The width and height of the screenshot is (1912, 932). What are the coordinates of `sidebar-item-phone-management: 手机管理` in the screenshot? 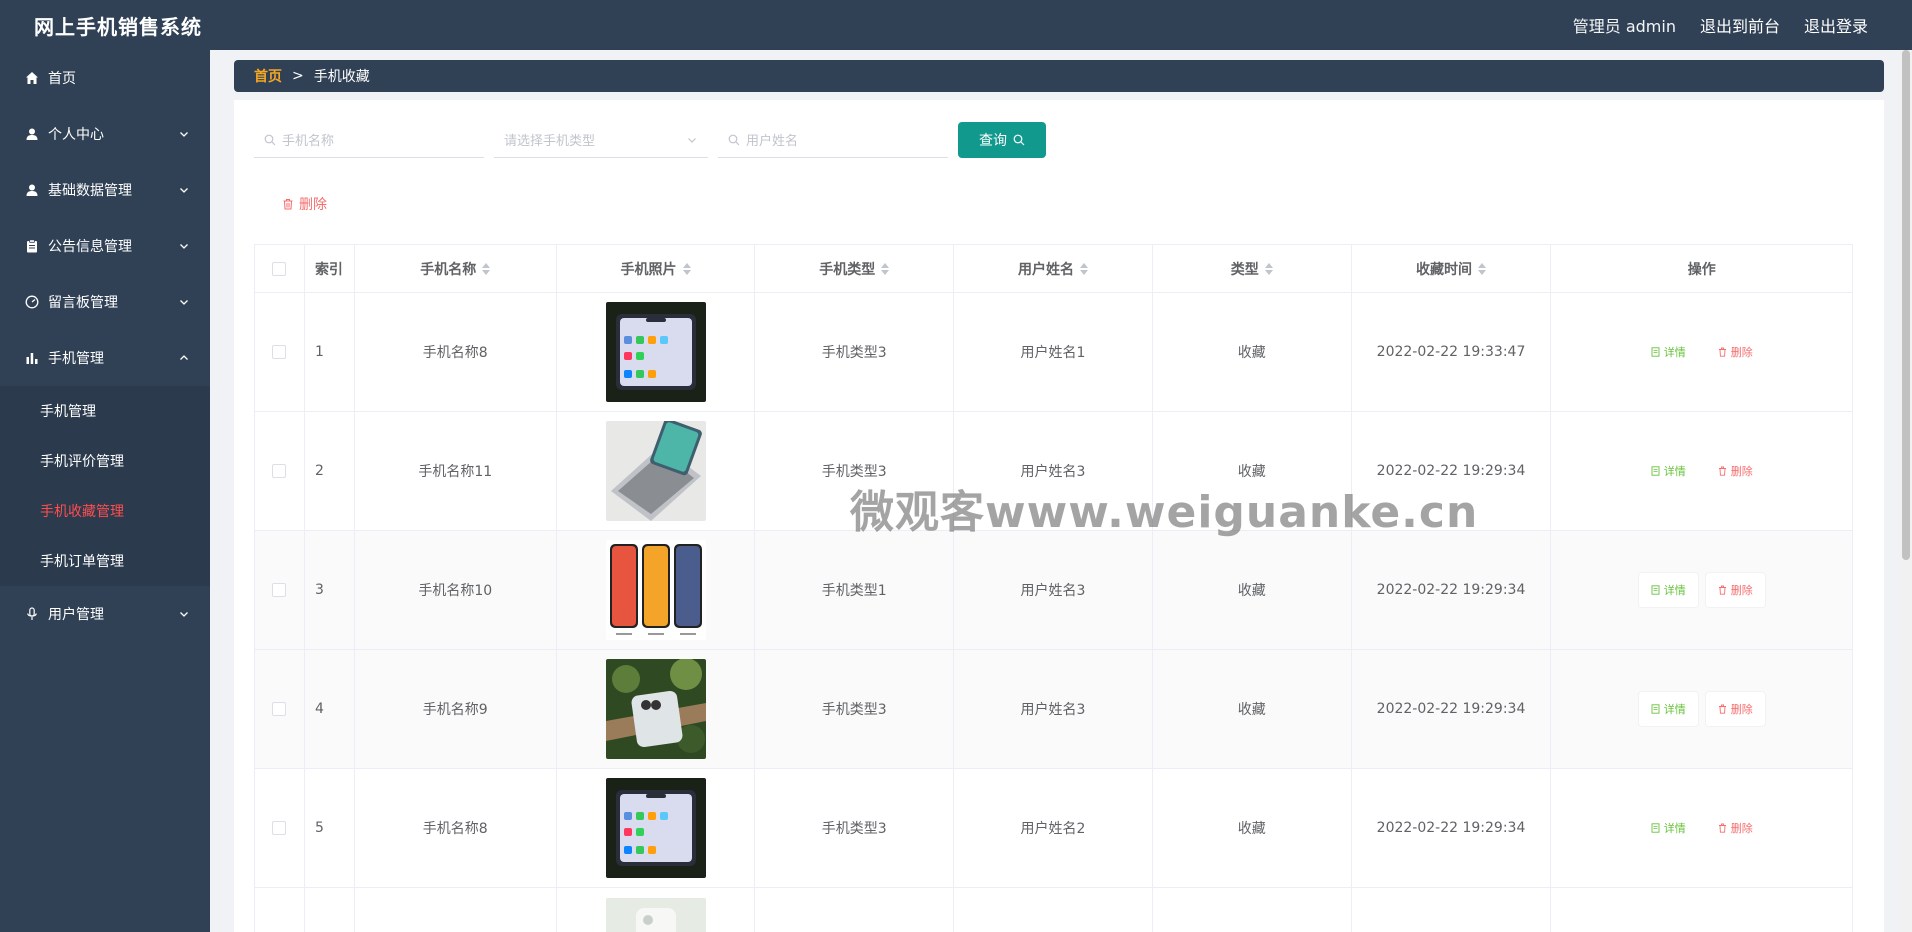 It's located at (105, 358).